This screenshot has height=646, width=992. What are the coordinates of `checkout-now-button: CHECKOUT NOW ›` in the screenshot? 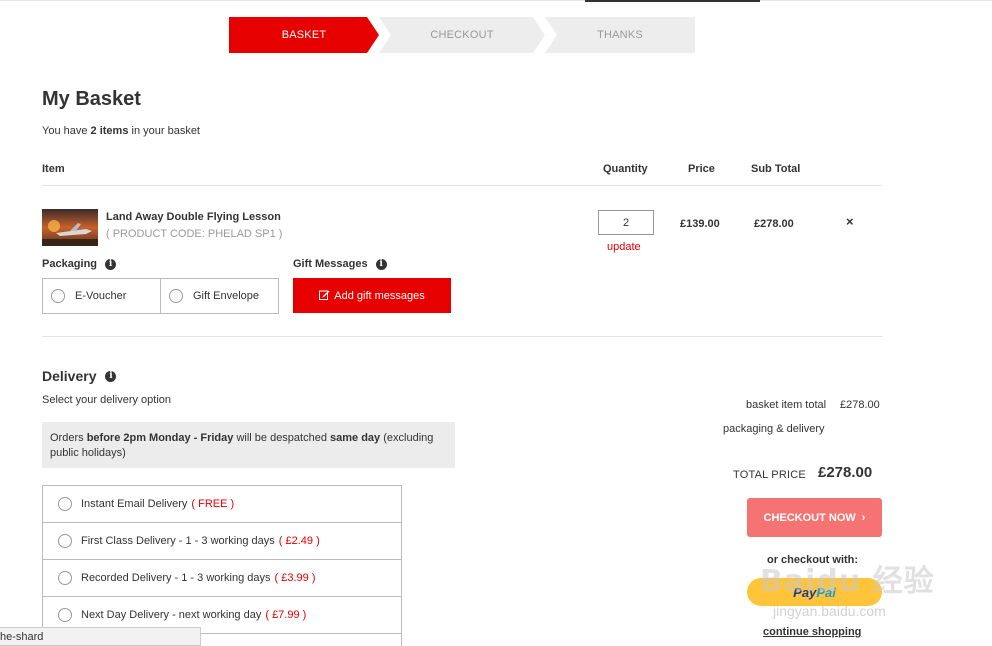 It's located at (814, 517).